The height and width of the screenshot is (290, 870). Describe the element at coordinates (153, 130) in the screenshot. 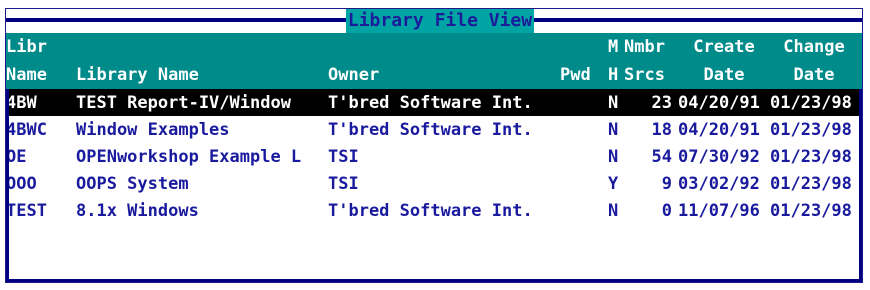

I see `cell-name: Window Examples` at that location.